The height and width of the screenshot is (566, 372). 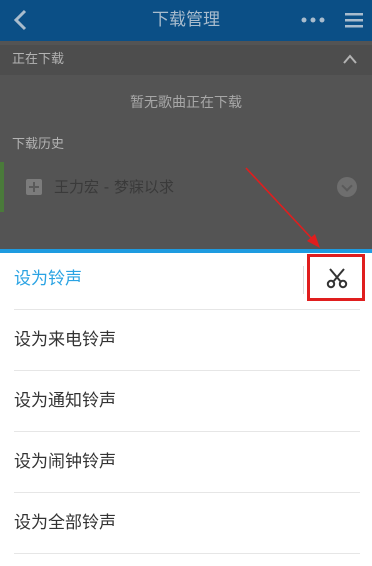 What do you see at coordinates (186, 60) in the screenshot?
I see `downloading-section-header: 正在下载` at bounding box center [186, 60].